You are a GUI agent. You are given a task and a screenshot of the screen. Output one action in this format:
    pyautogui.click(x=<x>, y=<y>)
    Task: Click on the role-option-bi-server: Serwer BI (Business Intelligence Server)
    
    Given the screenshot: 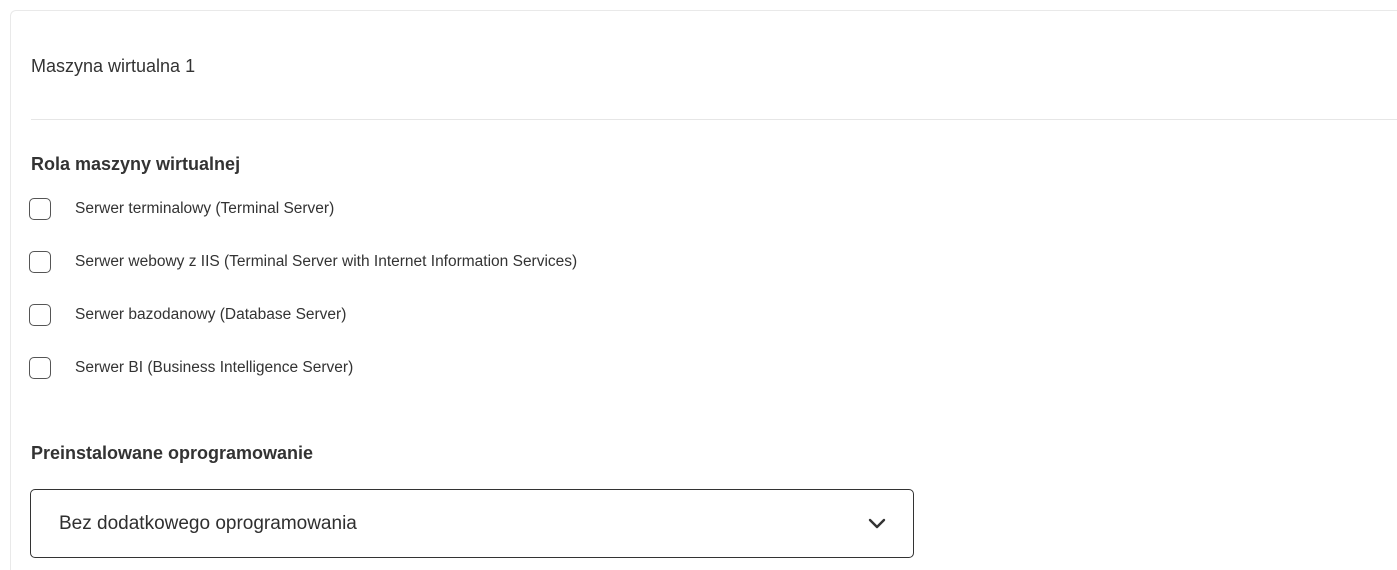 What is the action you would take?
    pyautogui.click(x=191, y=368)
    